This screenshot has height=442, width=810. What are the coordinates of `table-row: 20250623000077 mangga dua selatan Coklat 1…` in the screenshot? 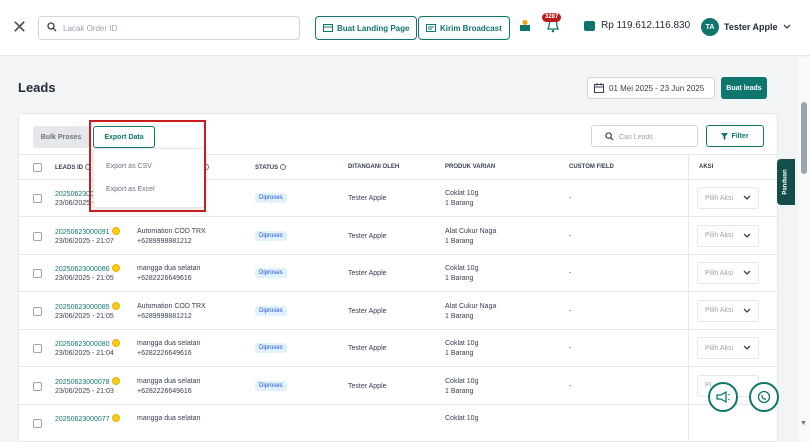 It's located at (398, 423).